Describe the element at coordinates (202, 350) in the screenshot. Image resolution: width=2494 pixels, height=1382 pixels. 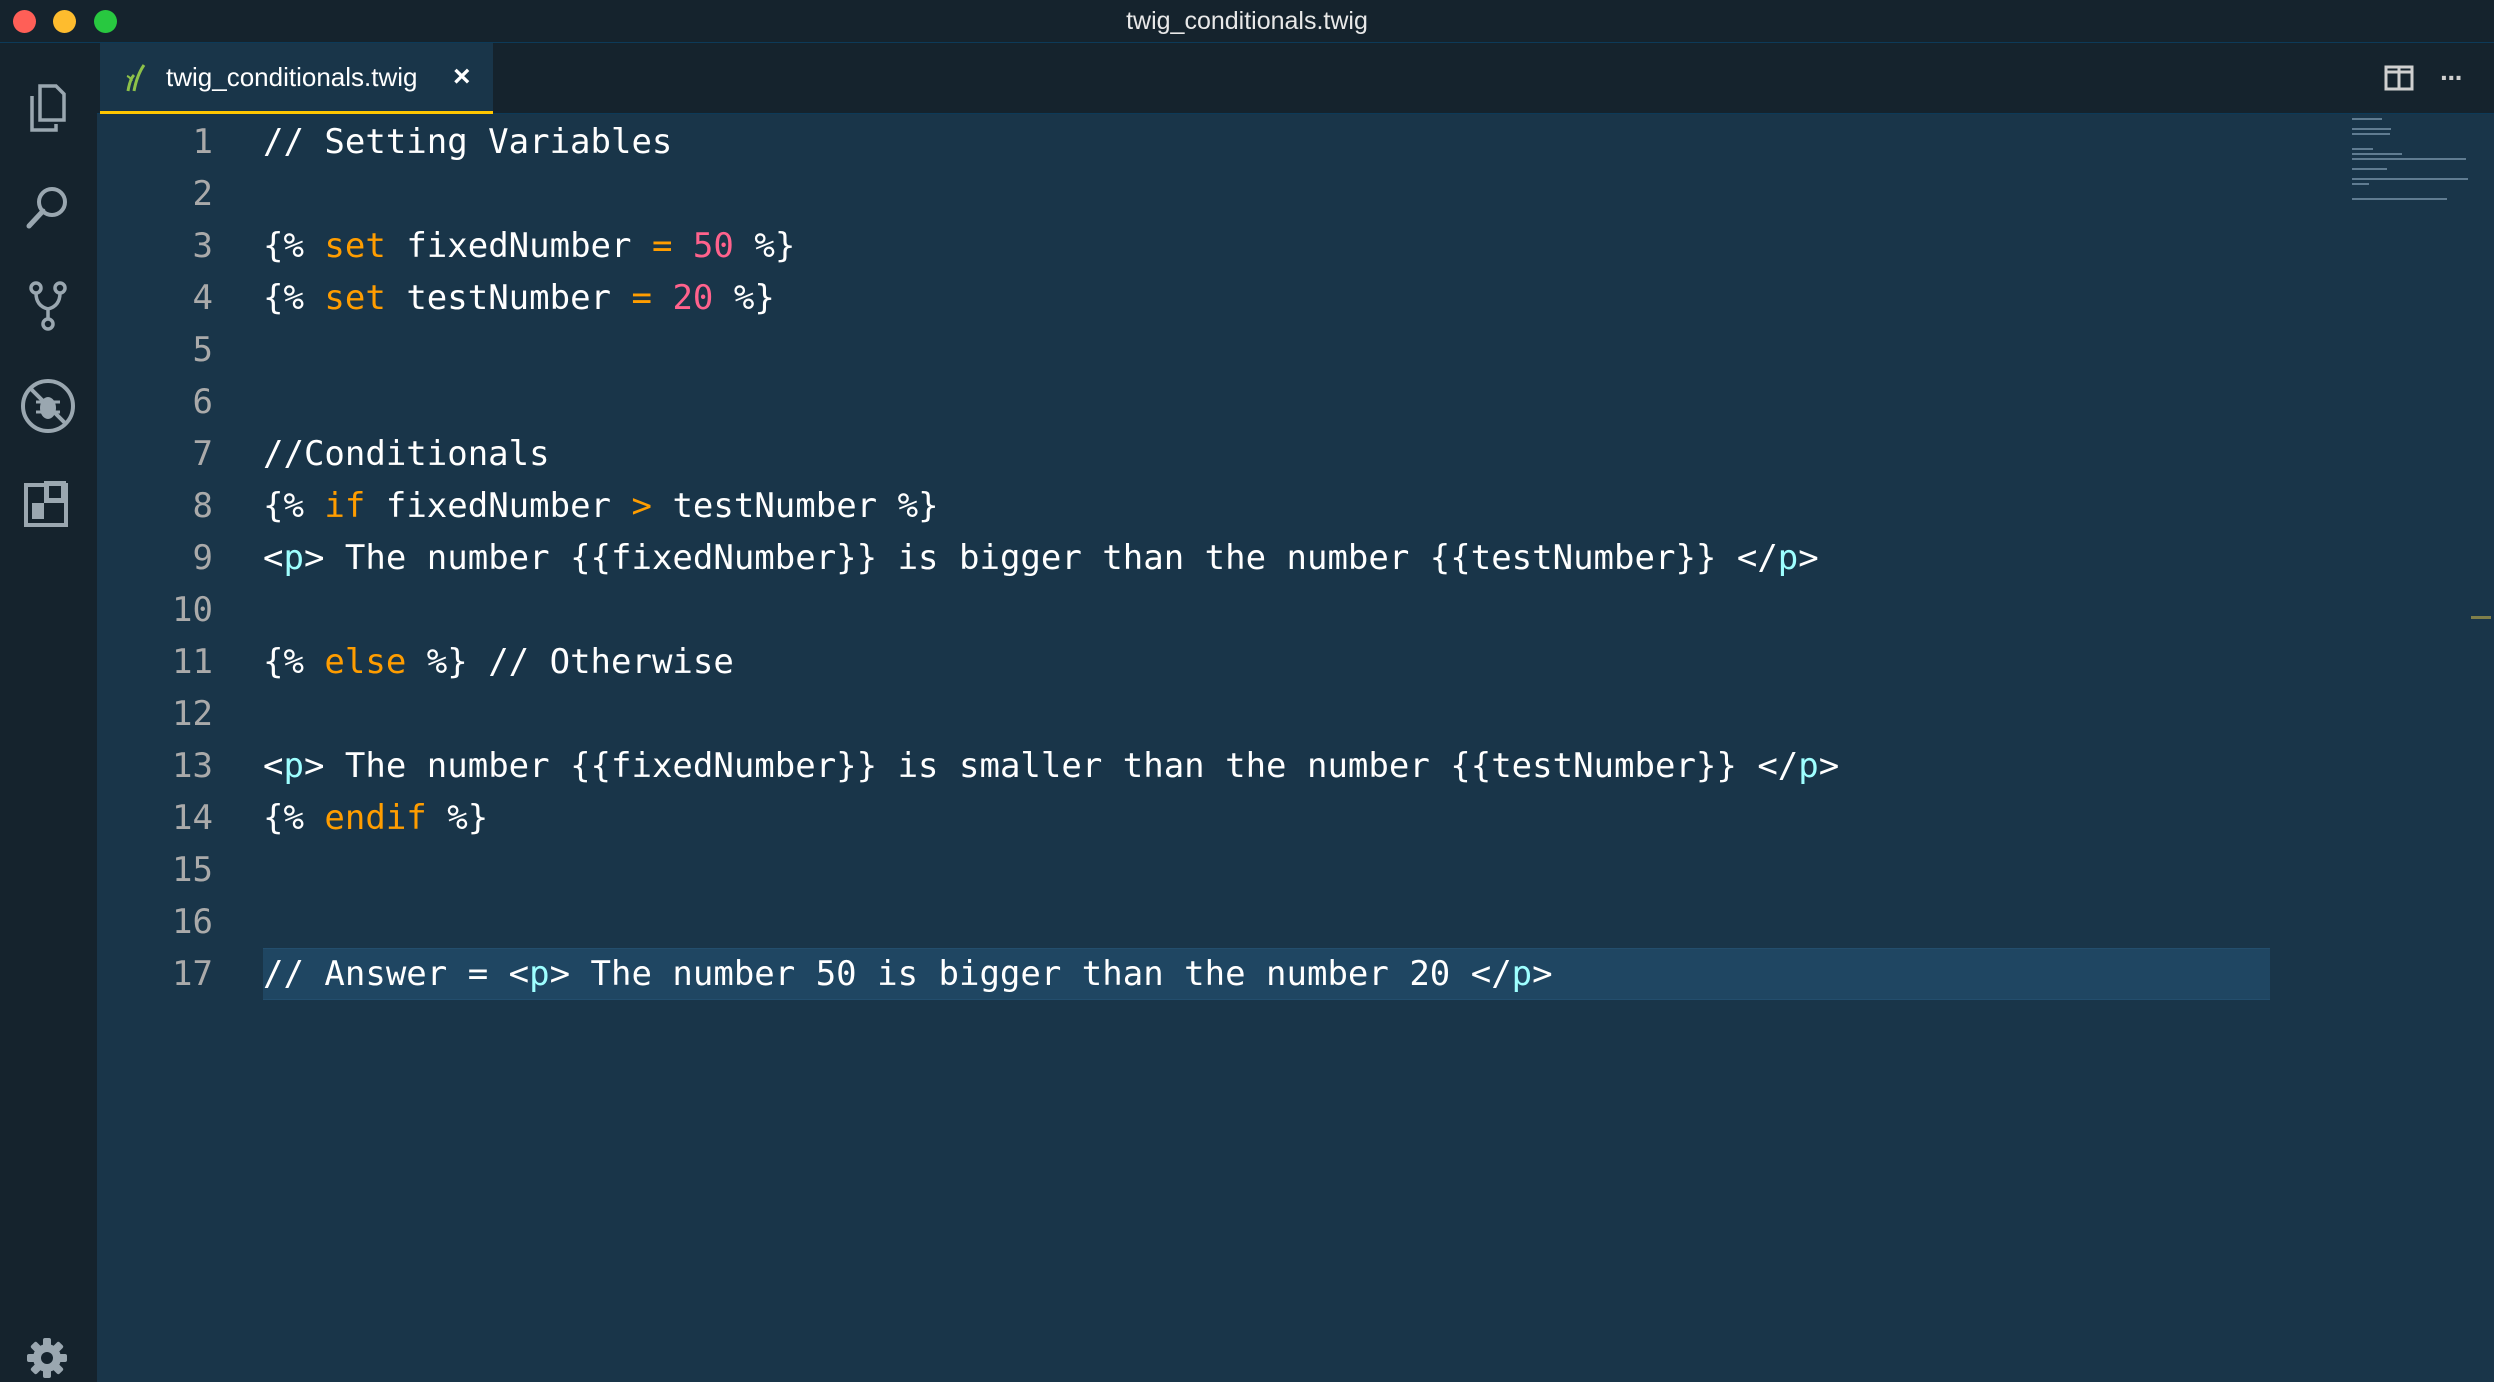
I see `line-number: 5` at that location.